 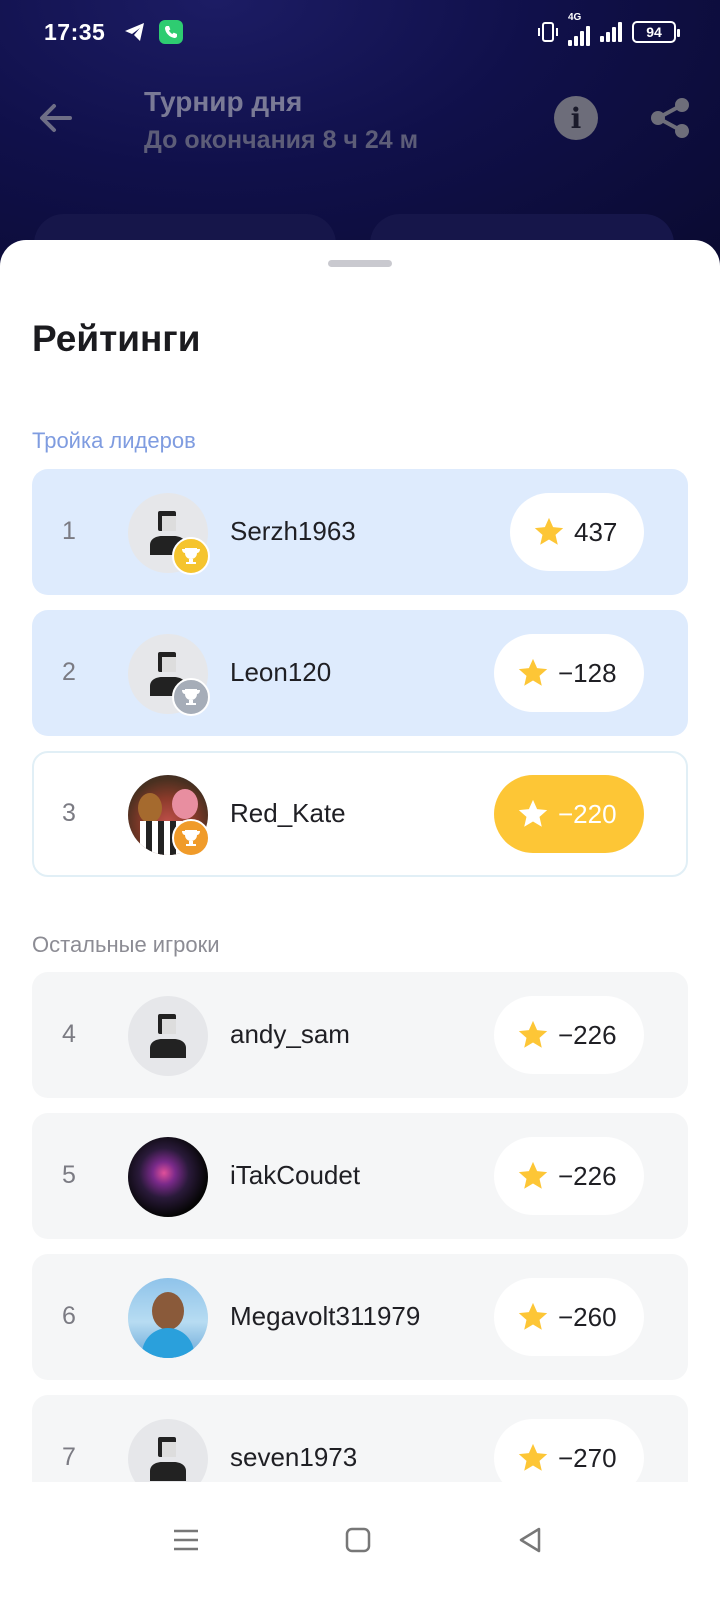 What do you see at coordinates (135, 32) in the screenshot?
I see `telegram-icon` at bounding box center [135, 32].